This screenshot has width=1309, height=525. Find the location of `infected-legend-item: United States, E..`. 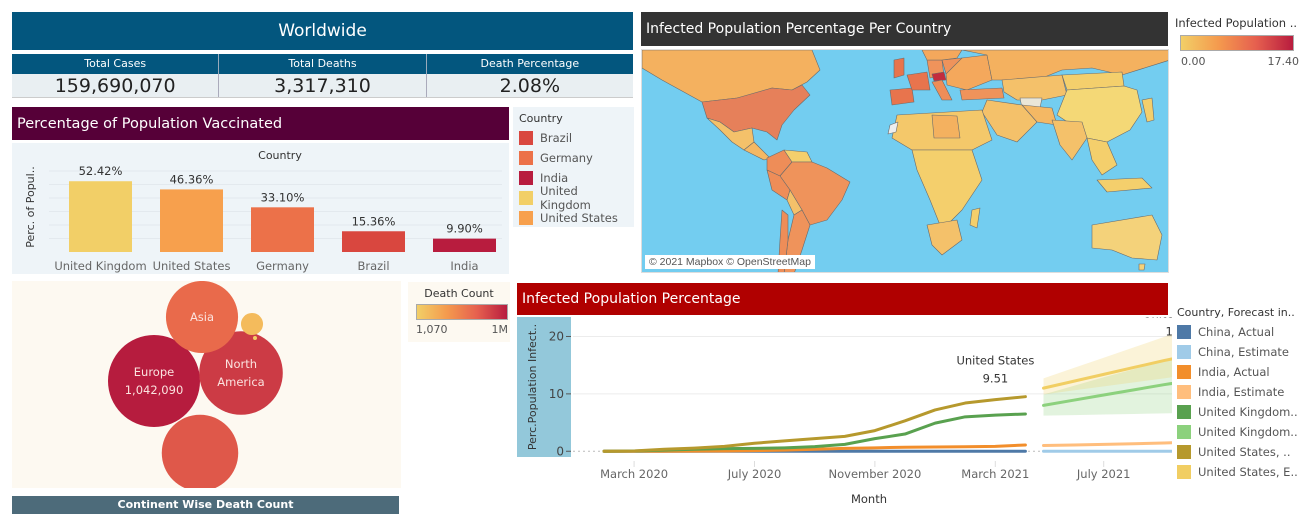

infected-legend-item: United States, E.. is located at coordinates (1242, 472).